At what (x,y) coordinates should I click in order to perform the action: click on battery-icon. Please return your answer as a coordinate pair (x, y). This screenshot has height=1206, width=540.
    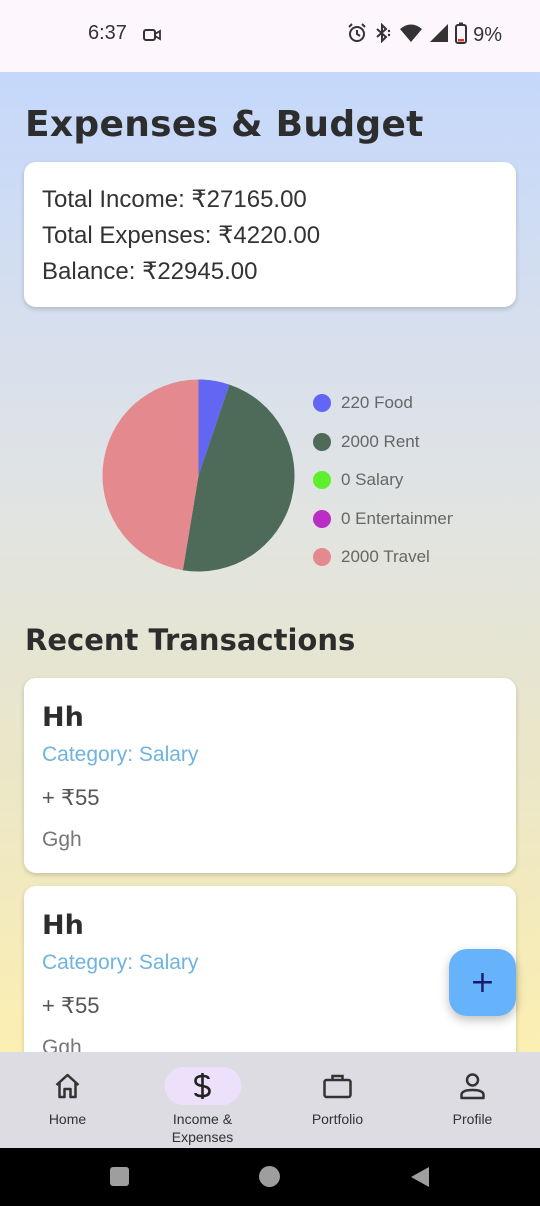
    Looking at the image, I should click on (461, 35).